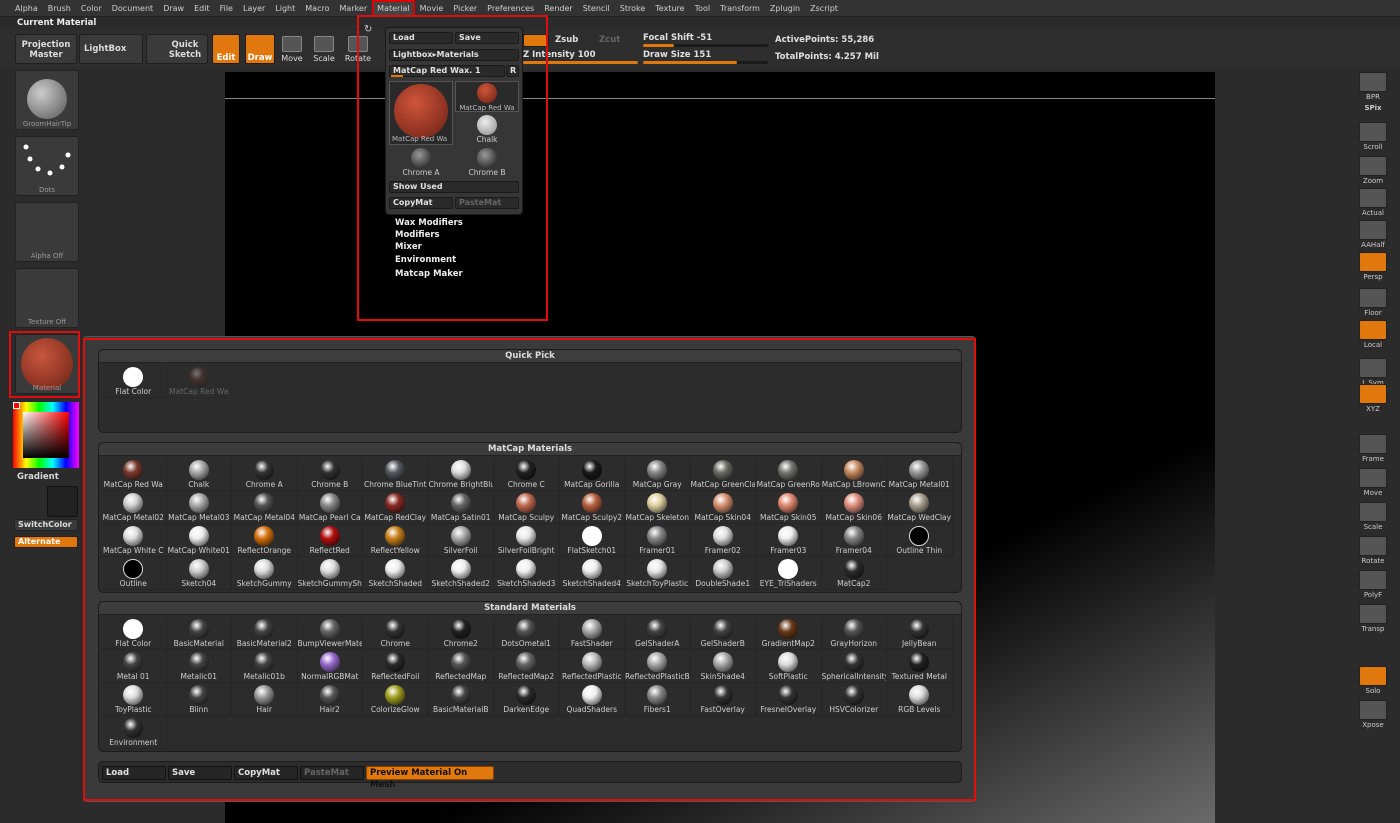 This screenshot has width=1400, height=823. What do you see at coordinates (265, 507) in the screenshot?
I see `material-item: MatCap Metal04` at bounding box center [265, 507].